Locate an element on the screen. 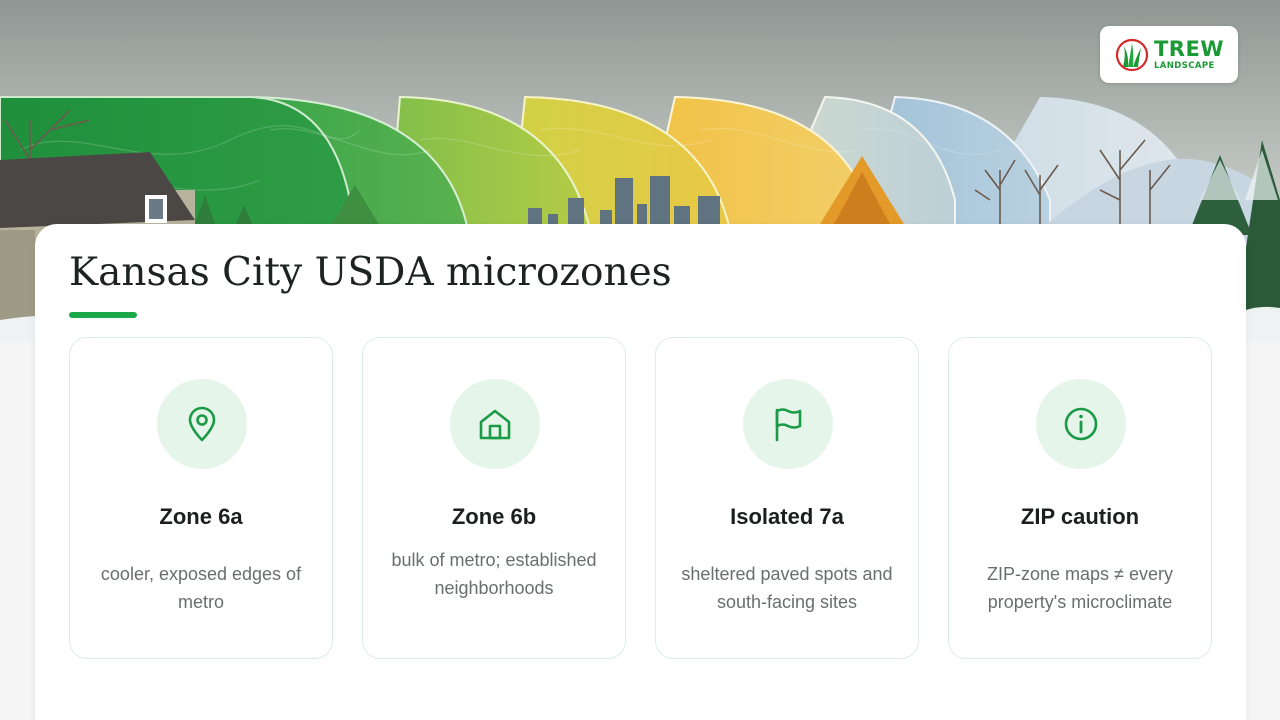 The height and width of the screenshot is (720, 1280). flag-icon is located at coordinates (788, 425).